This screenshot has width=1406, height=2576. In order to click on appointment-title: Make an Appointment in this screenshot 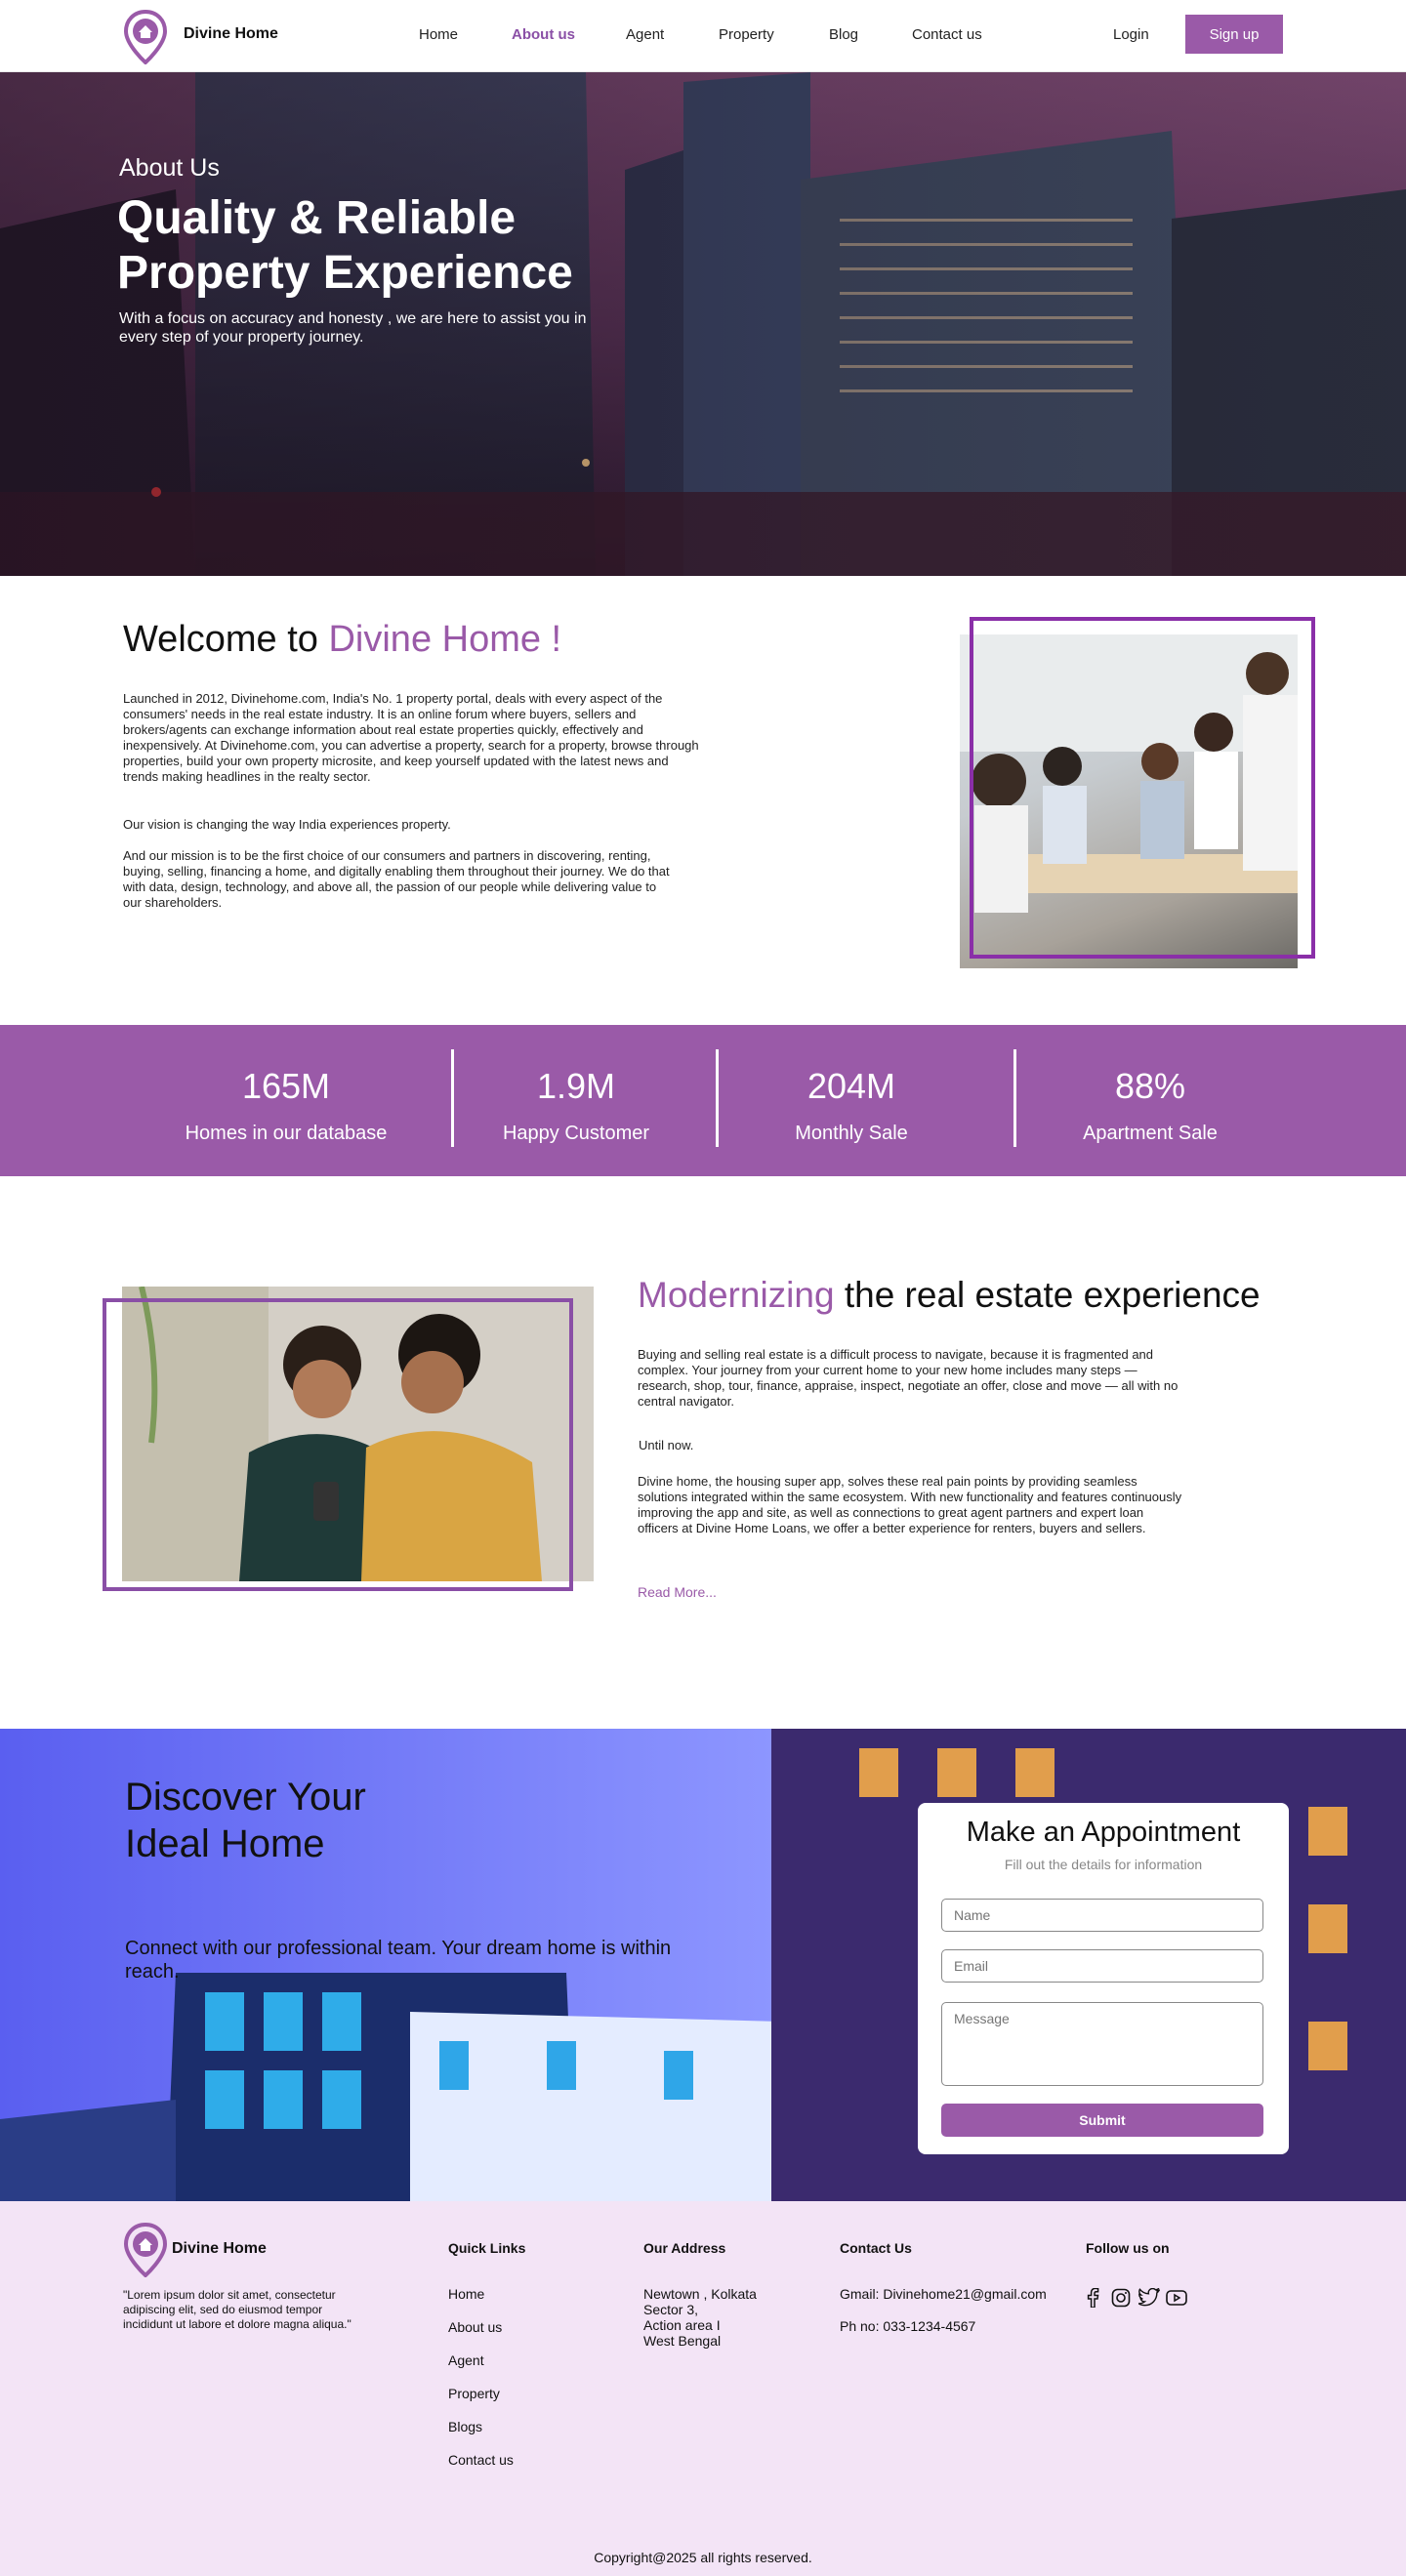, I will do `click(1103, 1832)`.